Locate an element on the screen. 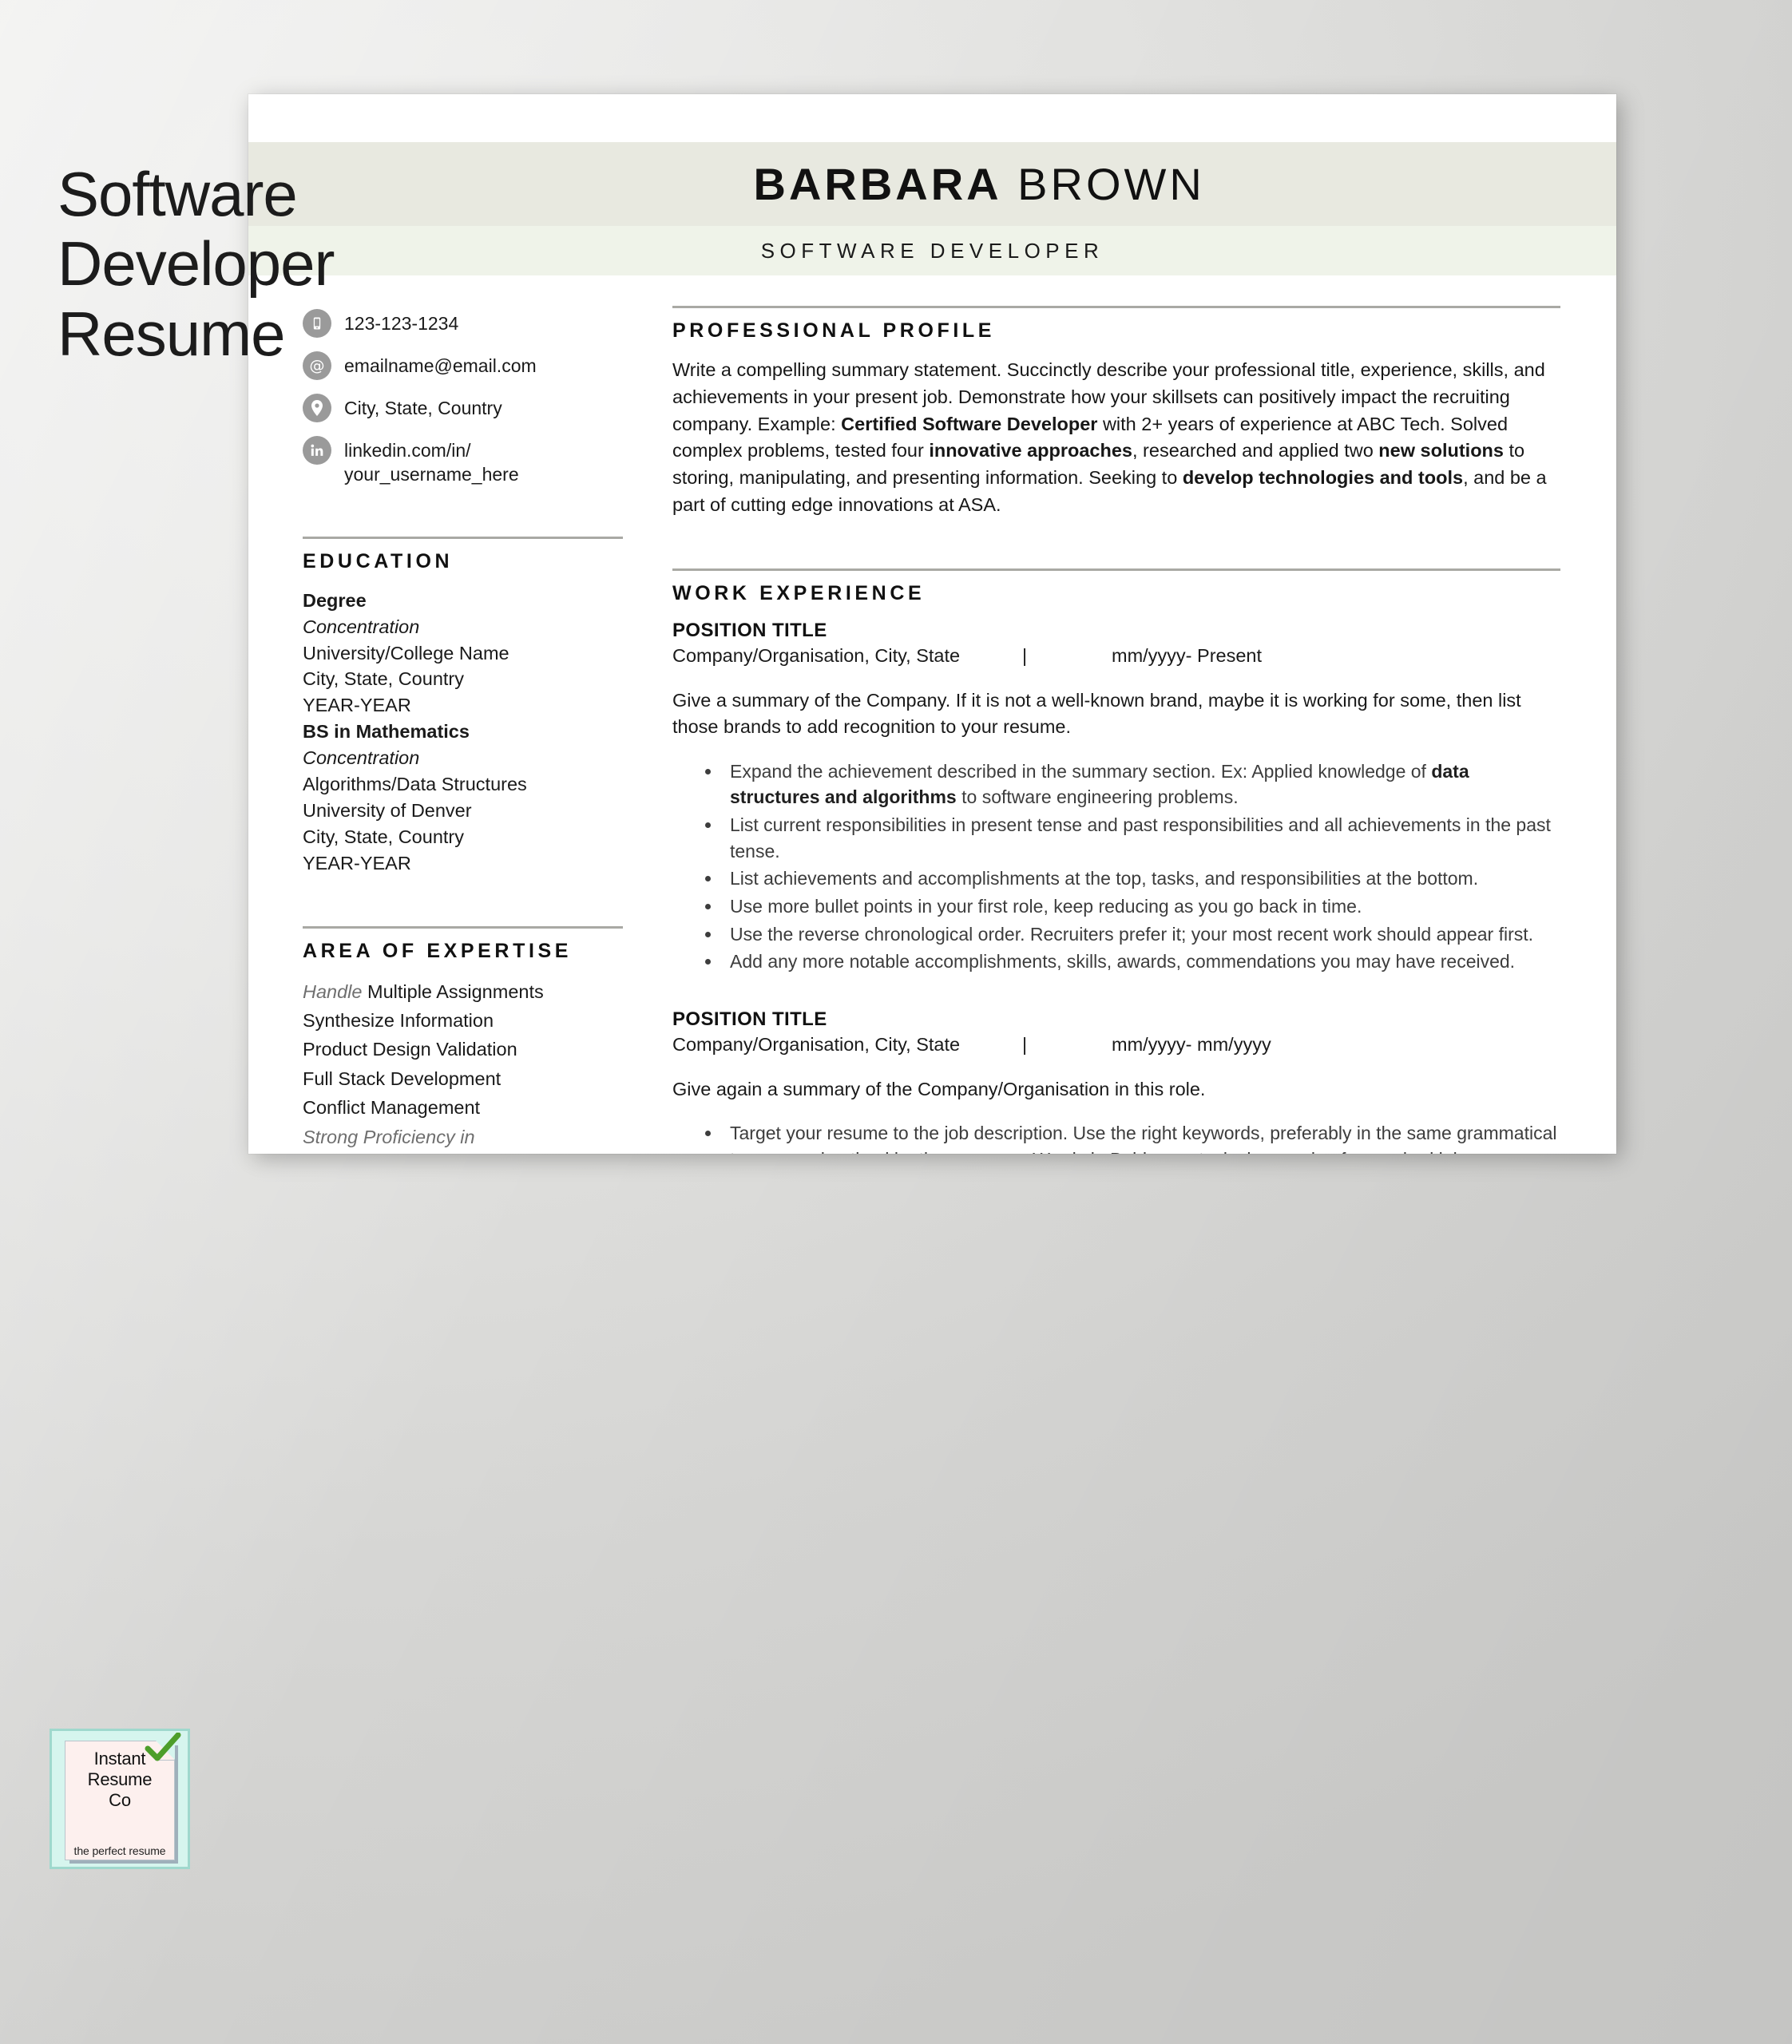  expertise-item: Product Design Validation is located at coordinates (410, 1049).